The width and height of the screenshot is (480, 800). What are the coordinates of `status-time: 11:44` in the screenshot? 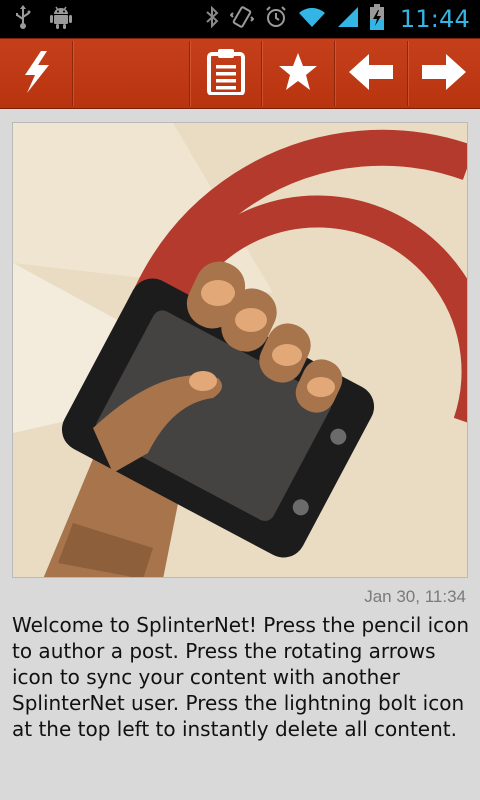 It's located at (434, 19).